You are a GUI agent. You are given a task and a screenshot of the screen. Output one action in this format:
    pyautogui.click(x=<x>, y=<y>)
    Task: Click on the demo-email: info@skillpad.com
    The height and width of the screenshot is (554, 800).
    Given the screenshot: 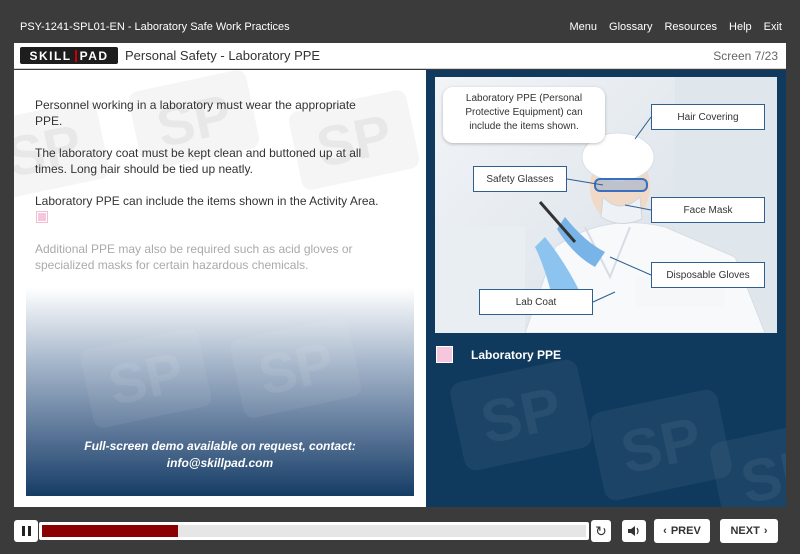 What is the action you would take?
    pyautogui.click(x=220, y=463)
    